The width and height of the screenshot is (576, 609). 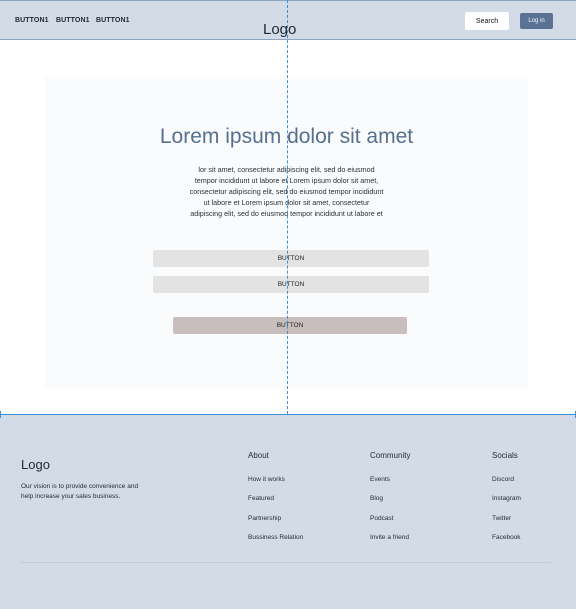 What do you see at coordinates (264, 518) in the screenshot?
I see `footer-link: Partnership` at bounding box center [264, 518].